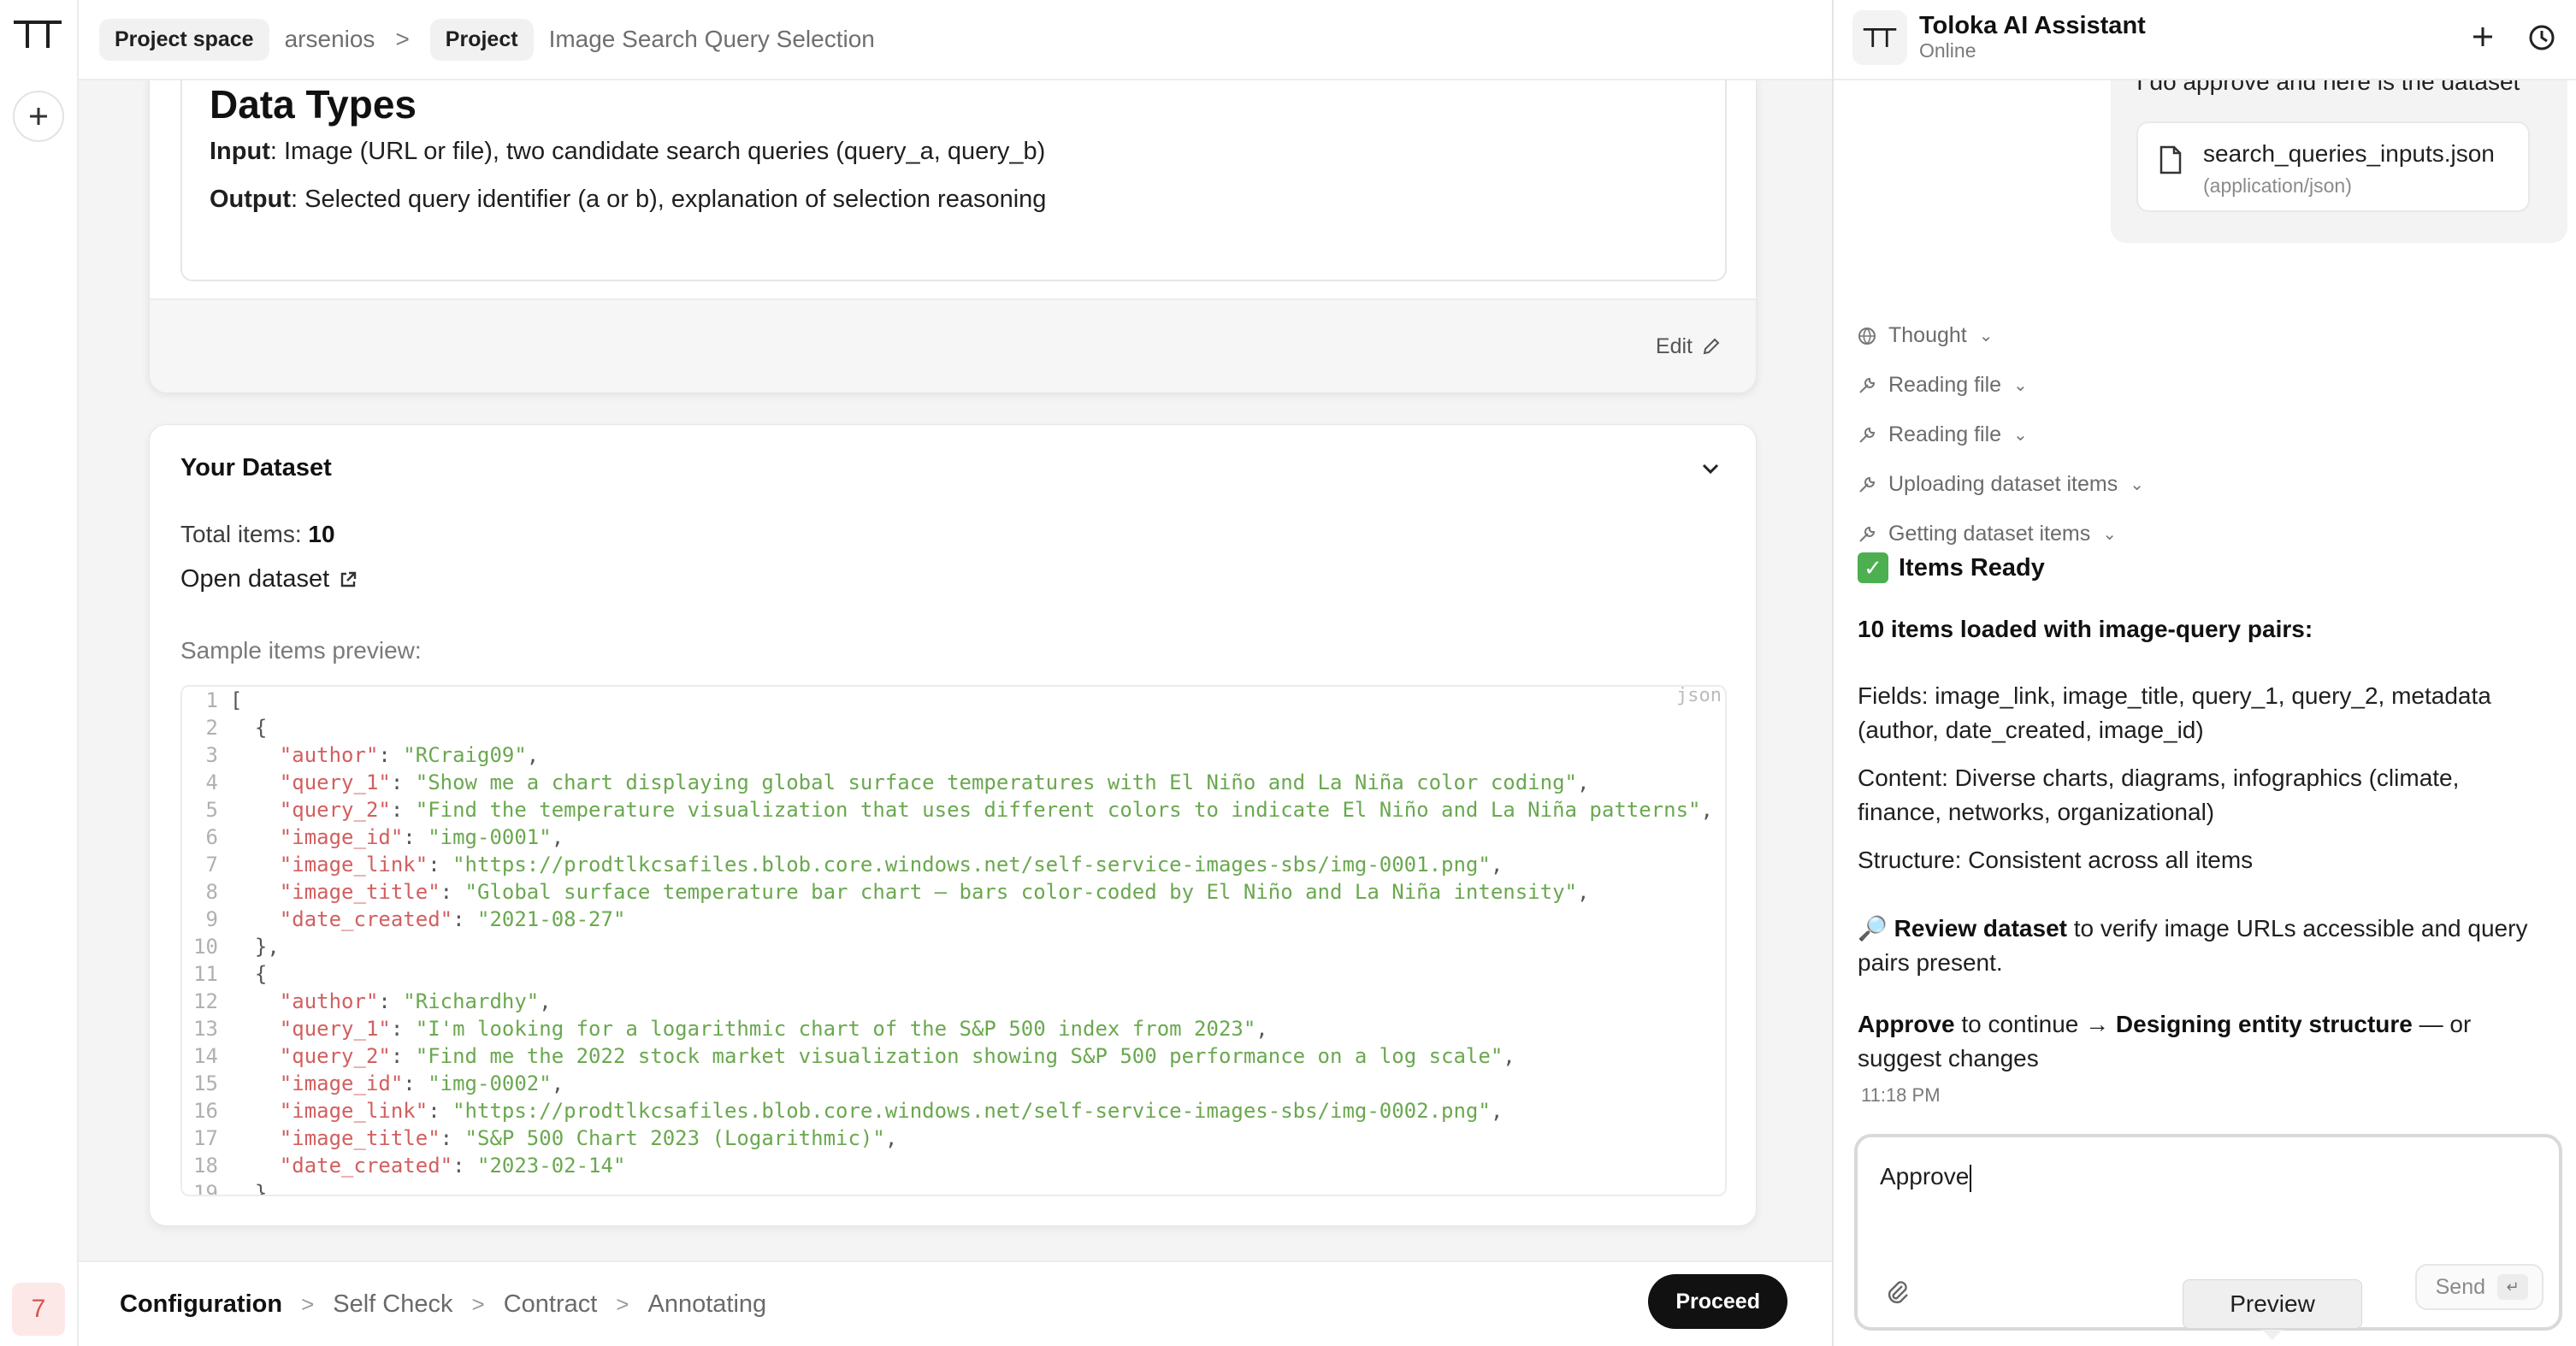  Describe the element at coordinates (384, 755) in the screenshot. I see `code-text: "author": "RCraig09",` at that location.